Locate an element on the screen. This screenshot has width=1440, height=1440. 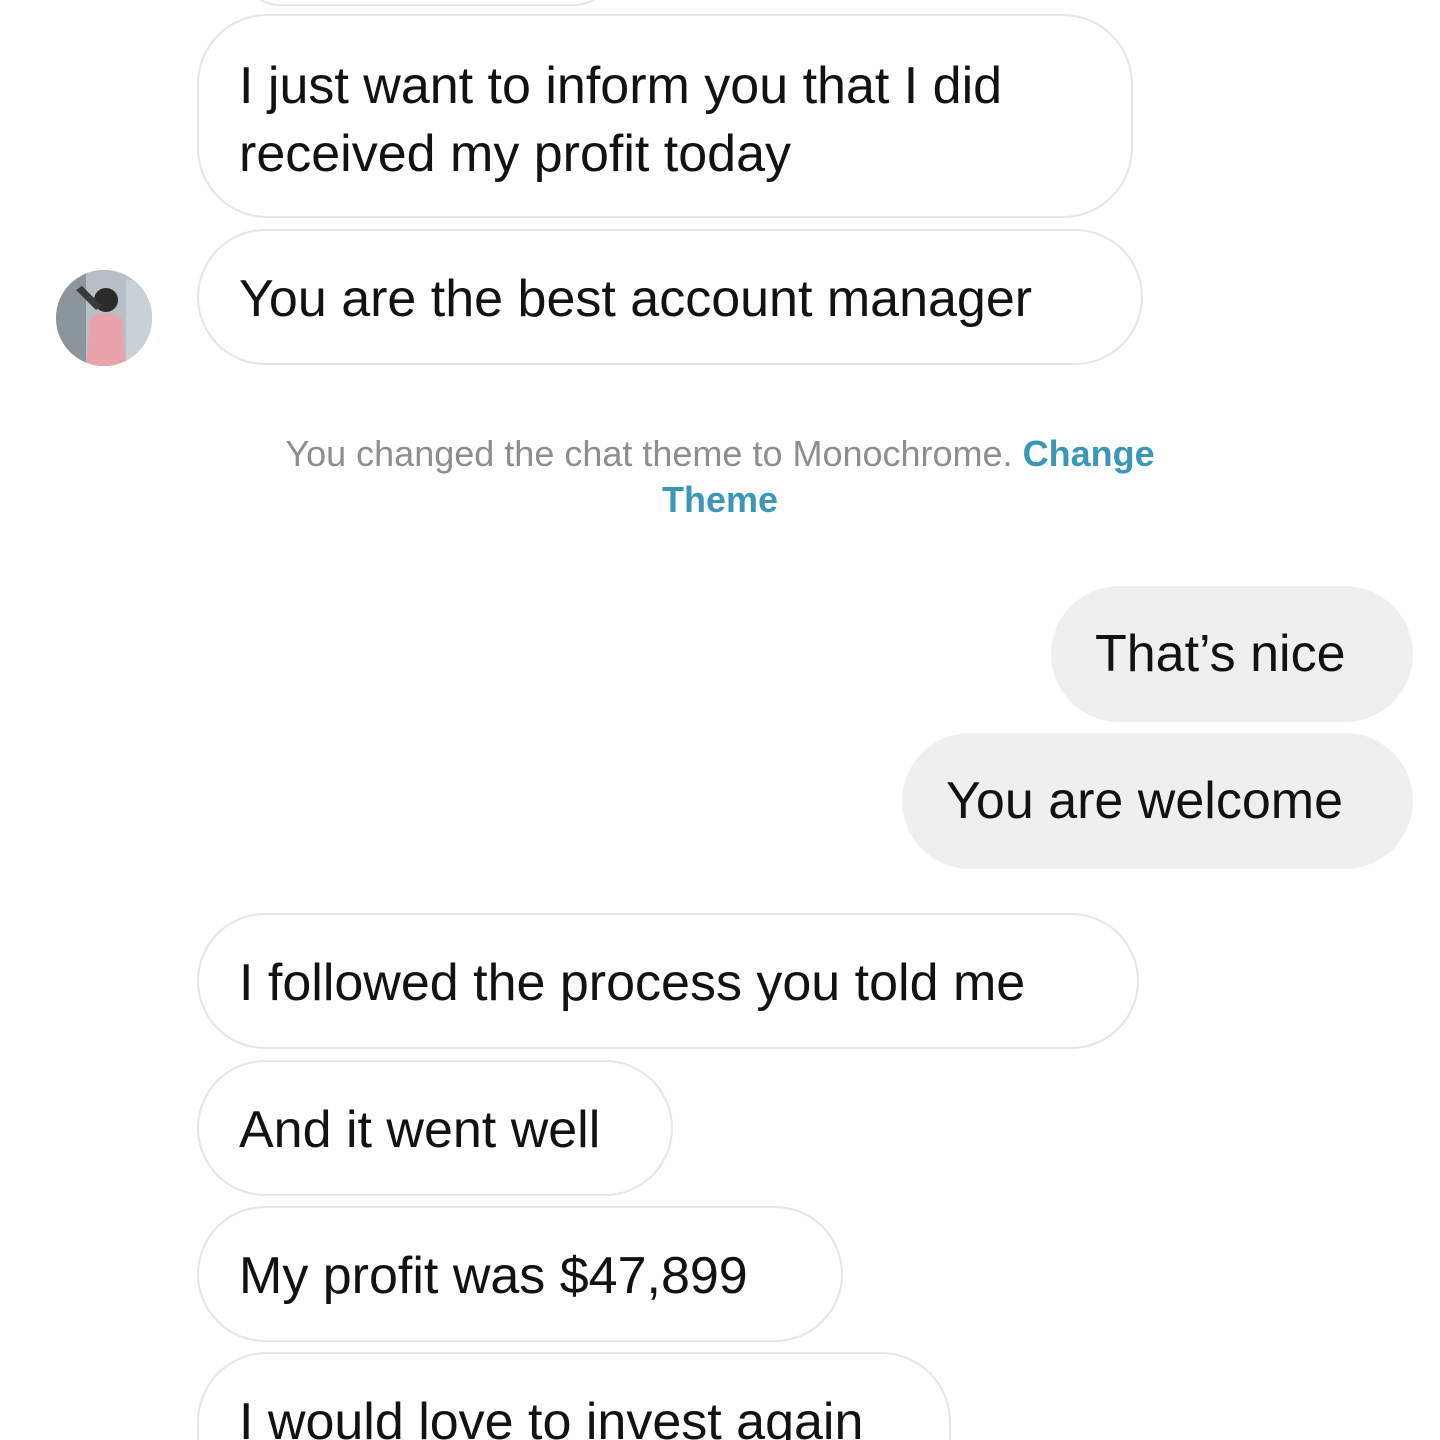
incoming-message-4: And it went well is located at coordinates (435, 1128).